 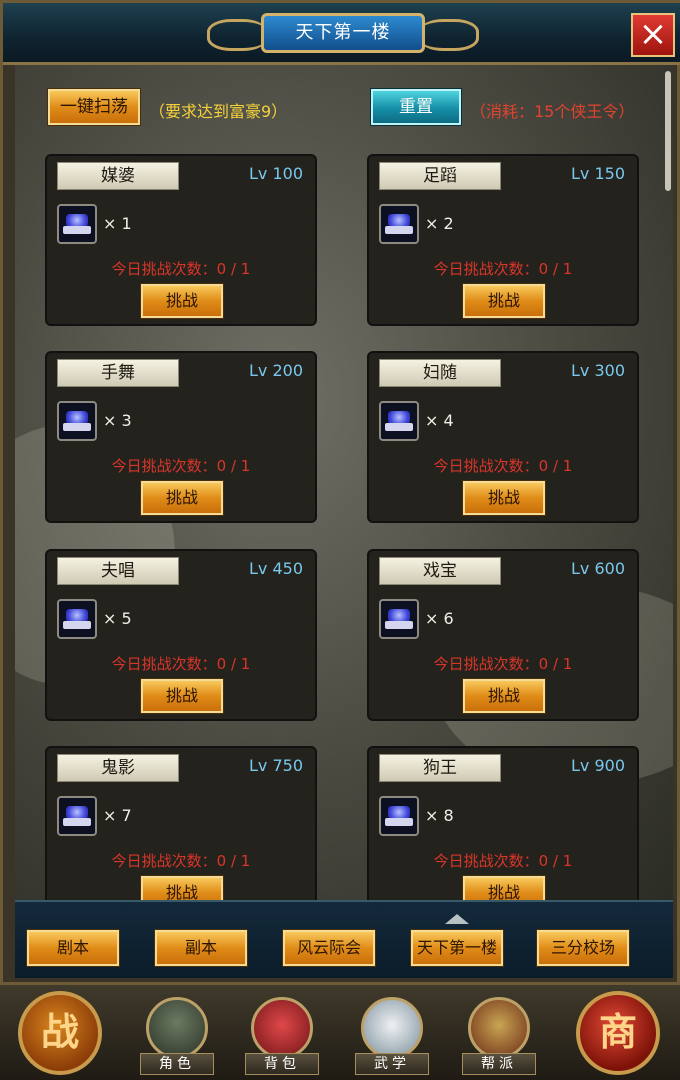 What do you see at coordinates (177, 1028) in the screenshot?
I see `role-icon` at bounding box center [177, 1028].